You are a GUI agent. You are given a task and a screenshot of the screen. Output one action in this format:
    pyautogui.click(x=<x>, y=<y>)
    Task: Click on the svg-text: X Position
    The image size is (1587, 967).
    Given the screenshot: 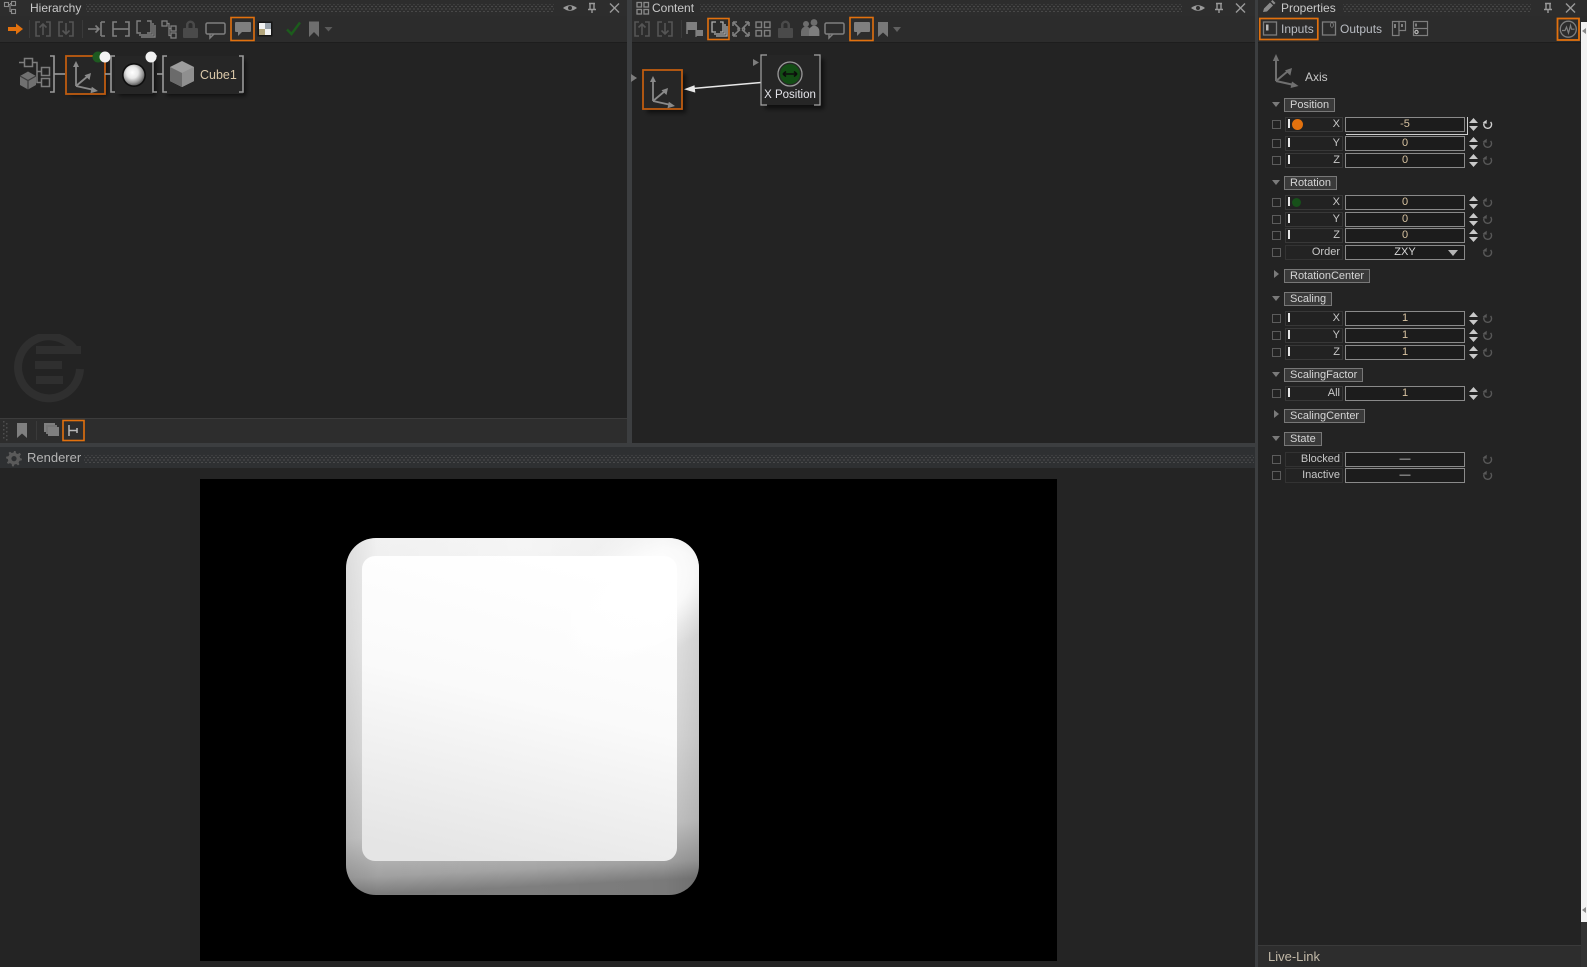 What is the action you would take?
    pyautogui.click(x=790, y=95)
    